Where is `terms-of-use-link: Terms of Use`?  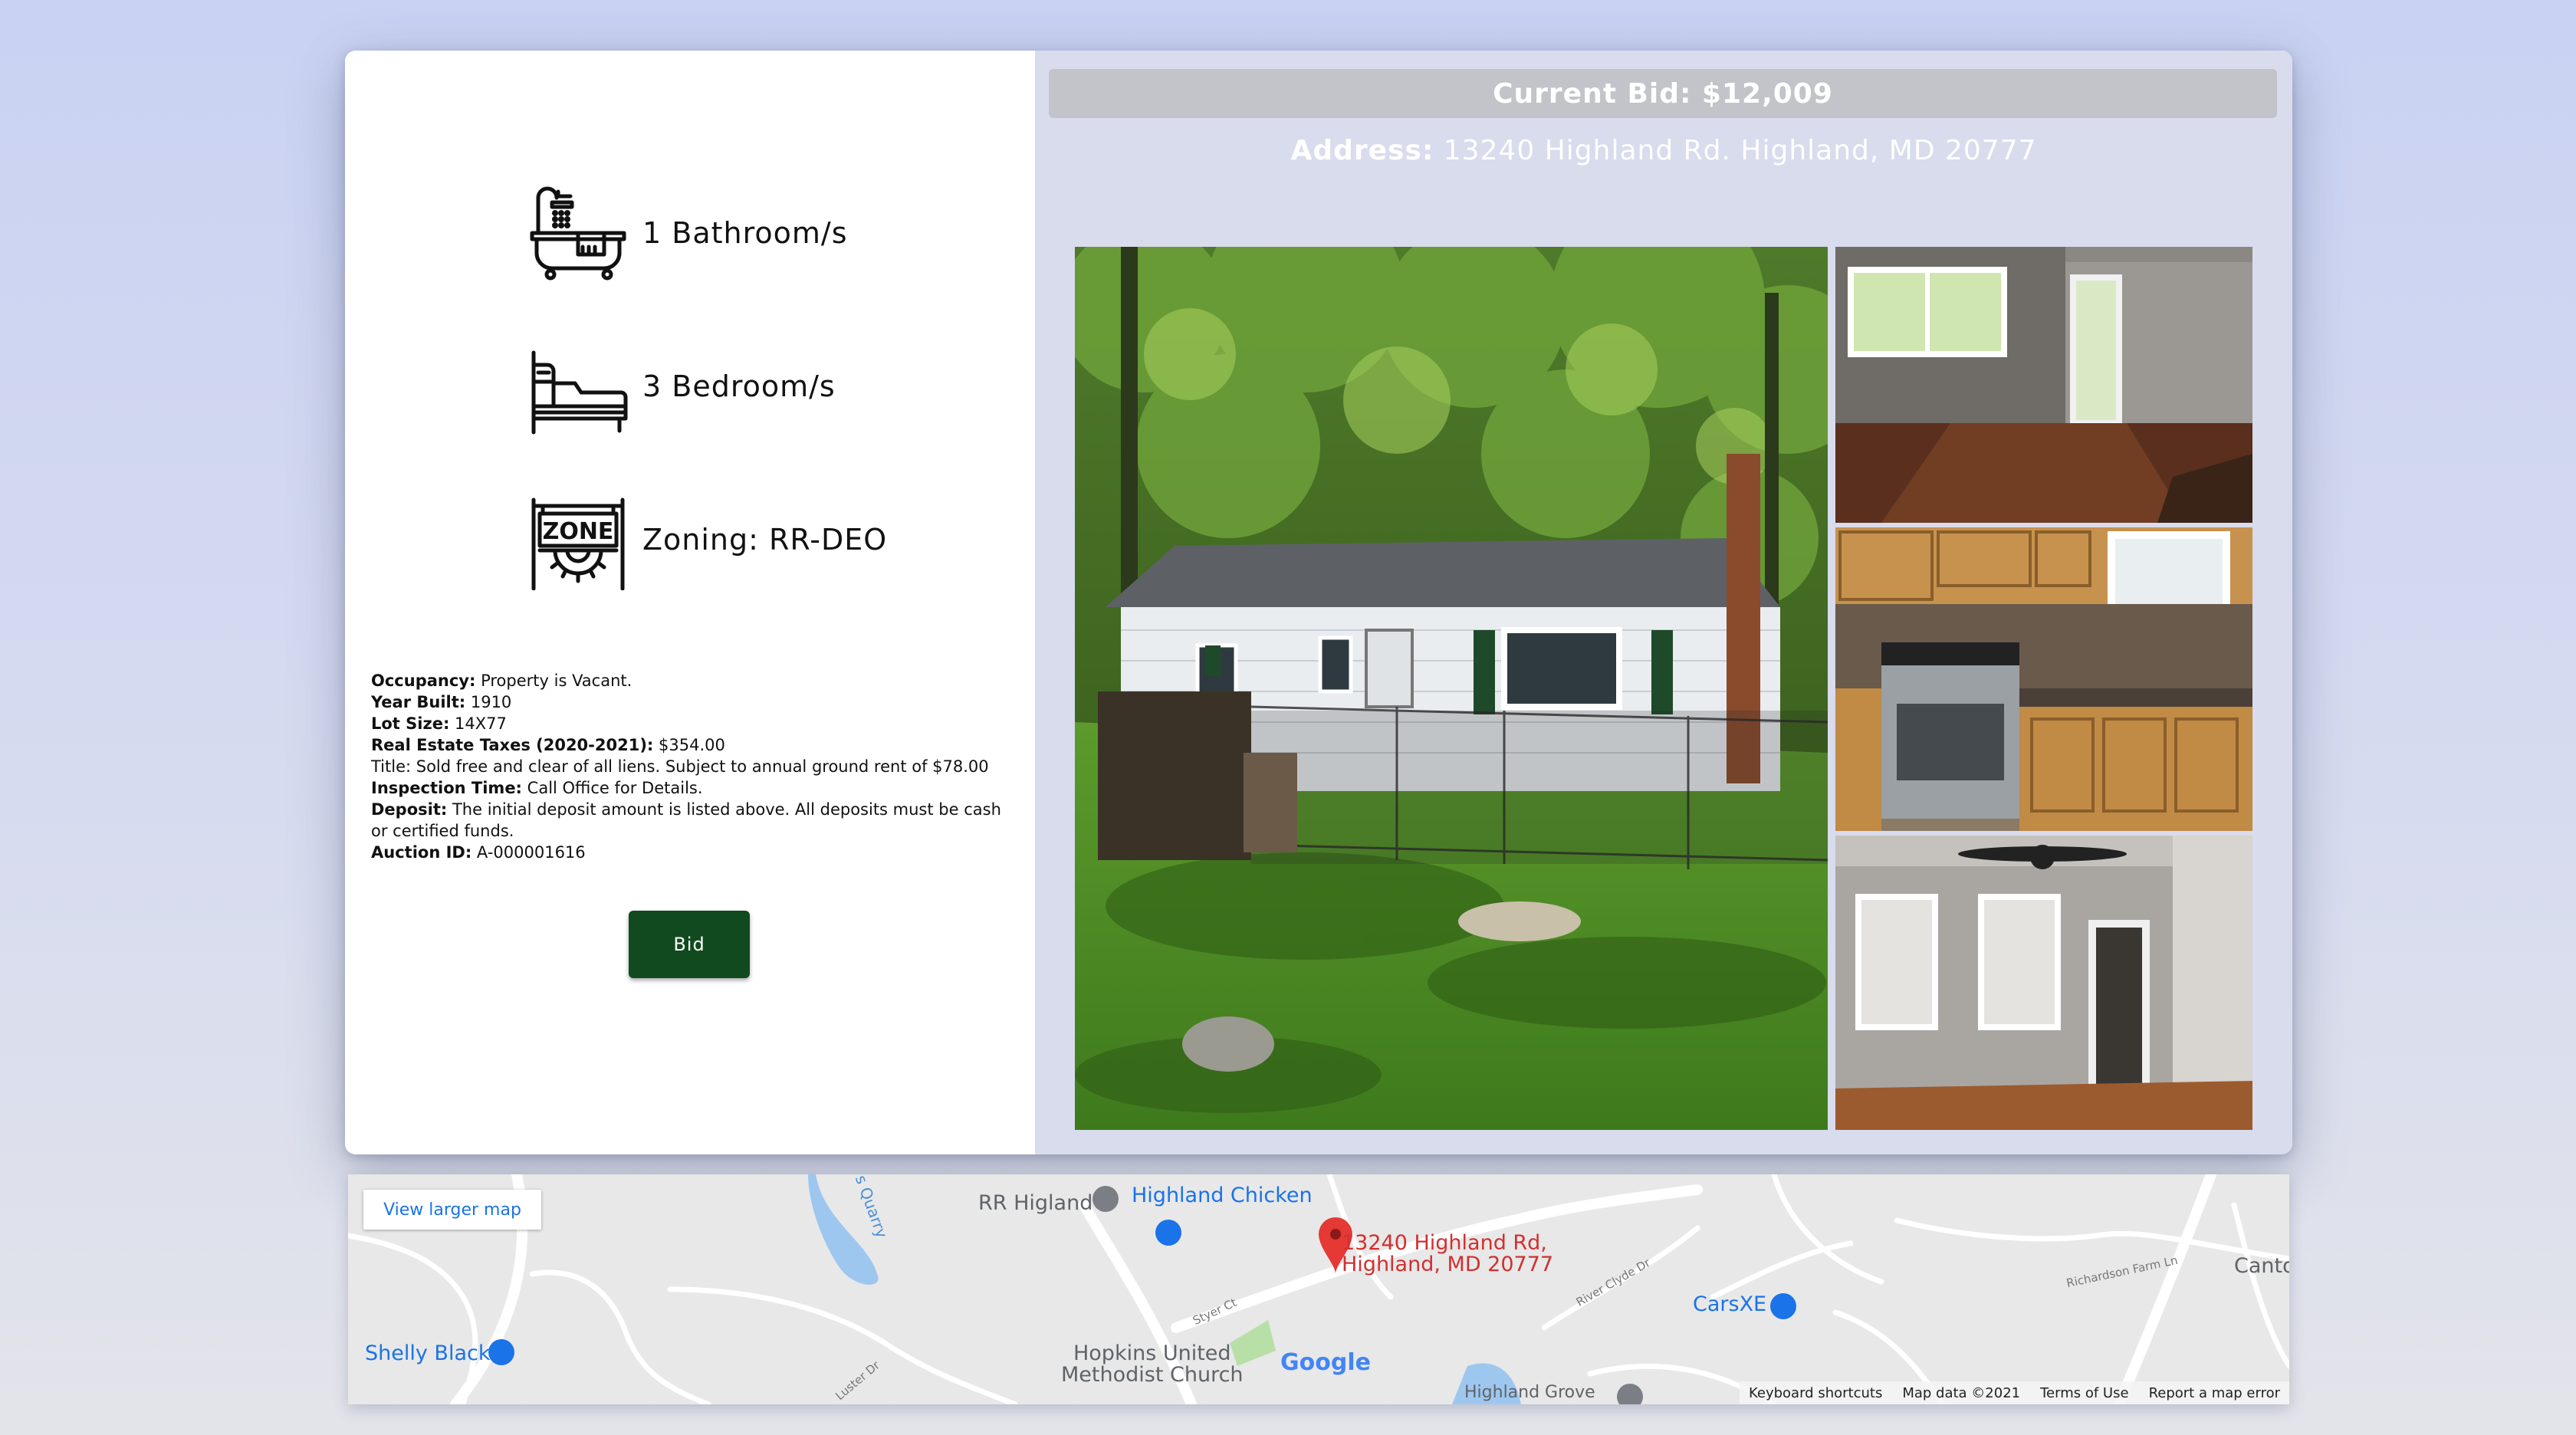 terms-of-use-link: Terms of Use is located at coordinates (2084, 1393).